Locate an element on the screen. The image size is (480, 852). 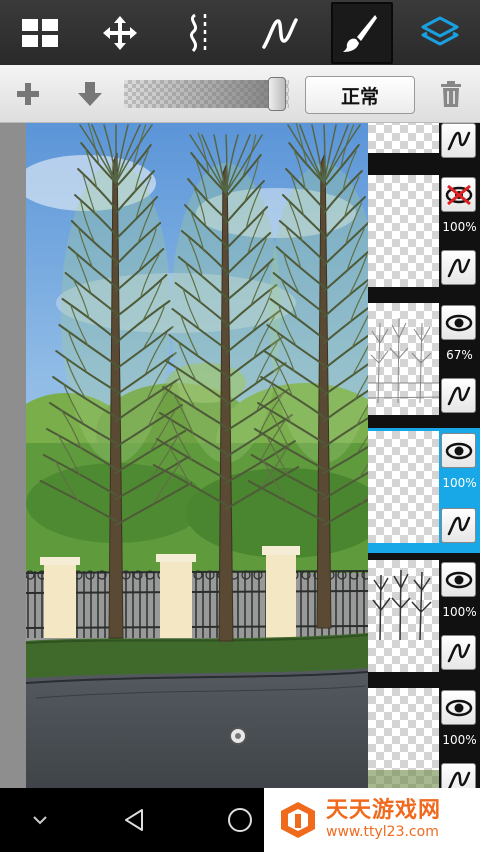
tool-symmetry-button is located at coordinates (200, 32).